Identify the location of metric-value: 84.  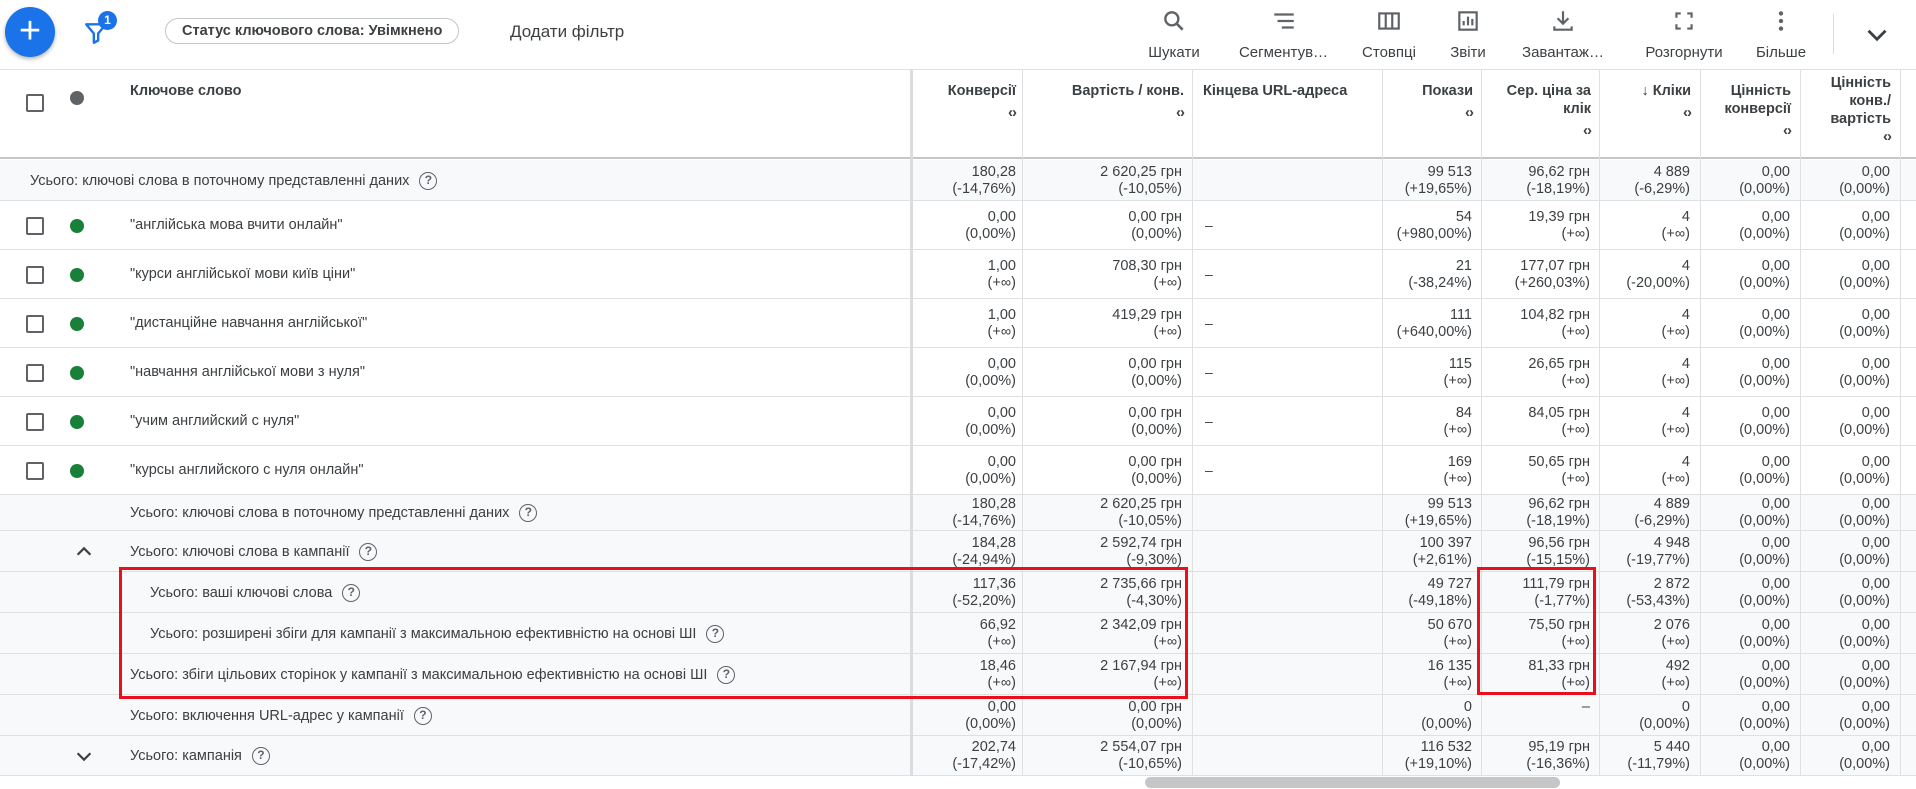
(1463, 413).